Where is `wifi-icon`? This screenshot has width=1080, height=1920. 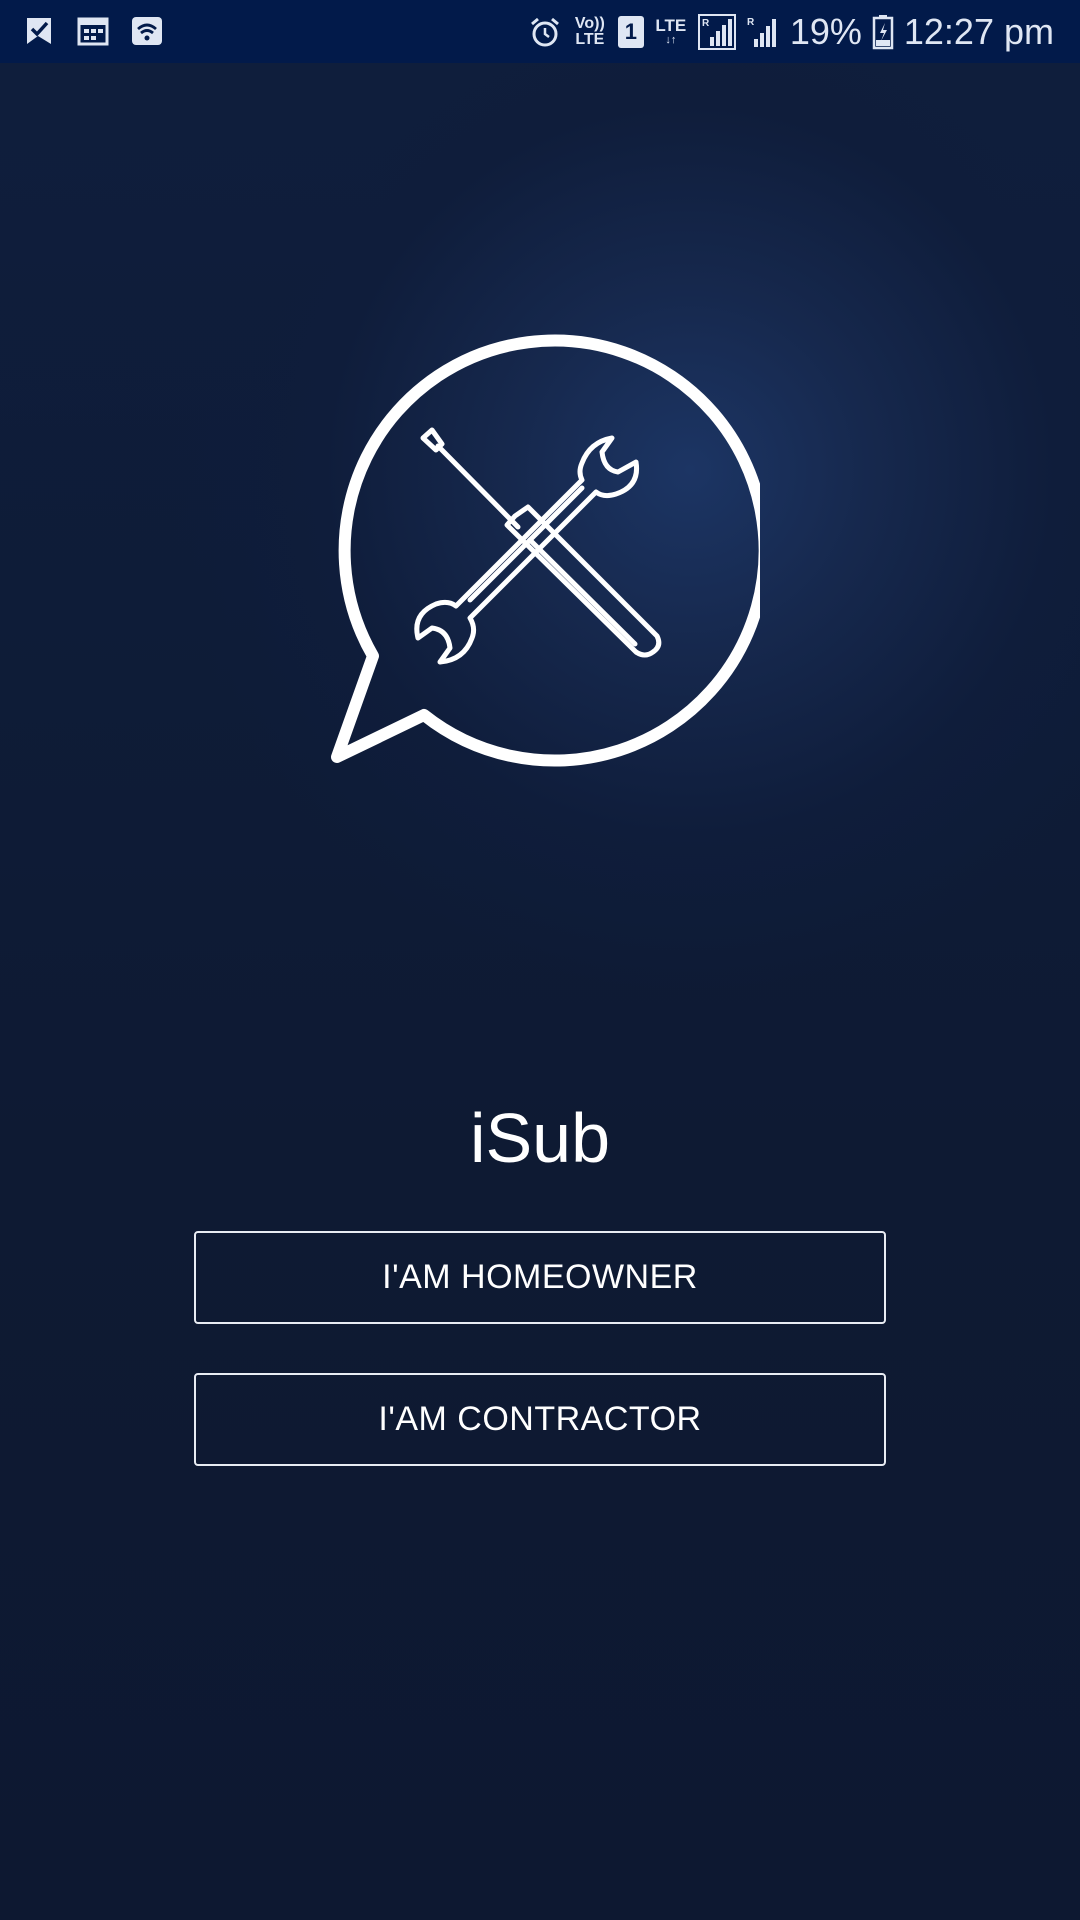
wifi-icon is located at coordinates (147, 31).